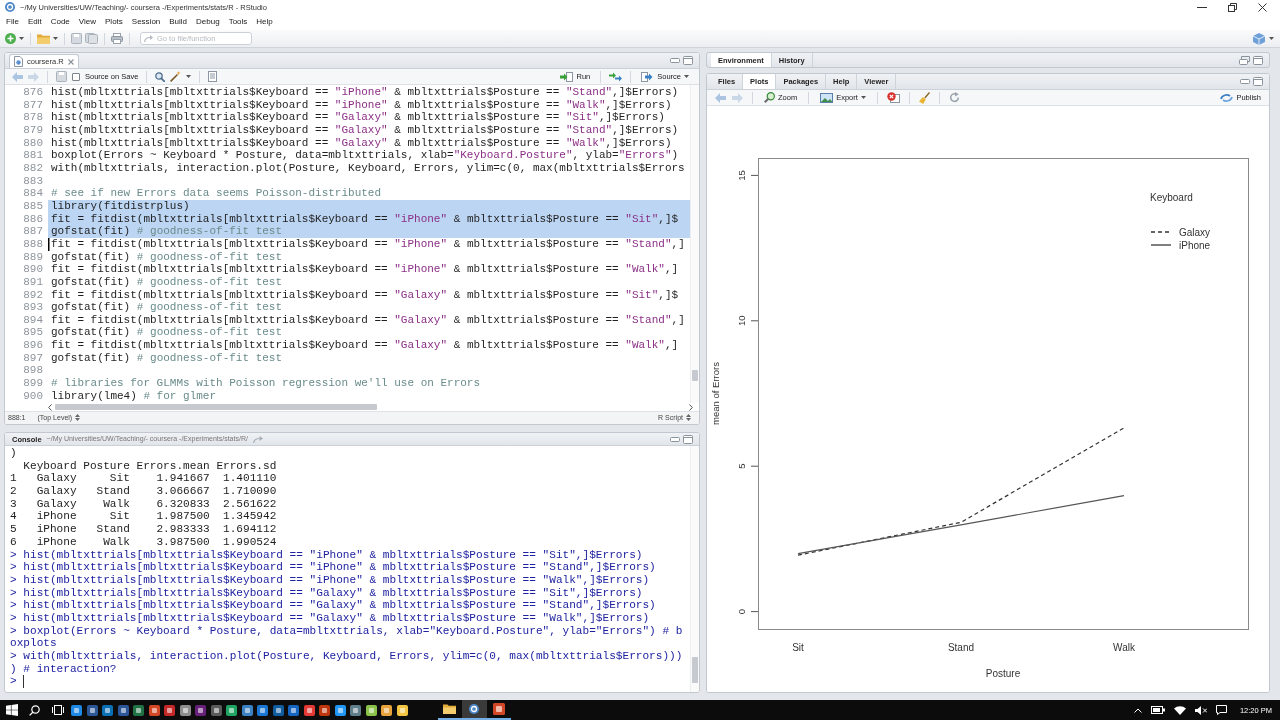 Image resolution: width=1280 pixels, height=720 pixels. Describe the element at coordinates (364, 155) in the screenshot. I see `code-line: boxplot(Errors ~ Keyboard * Posture, data=mbltxttrials, xlab="Keyboard.Posture", ylab="Errors")` at that location.